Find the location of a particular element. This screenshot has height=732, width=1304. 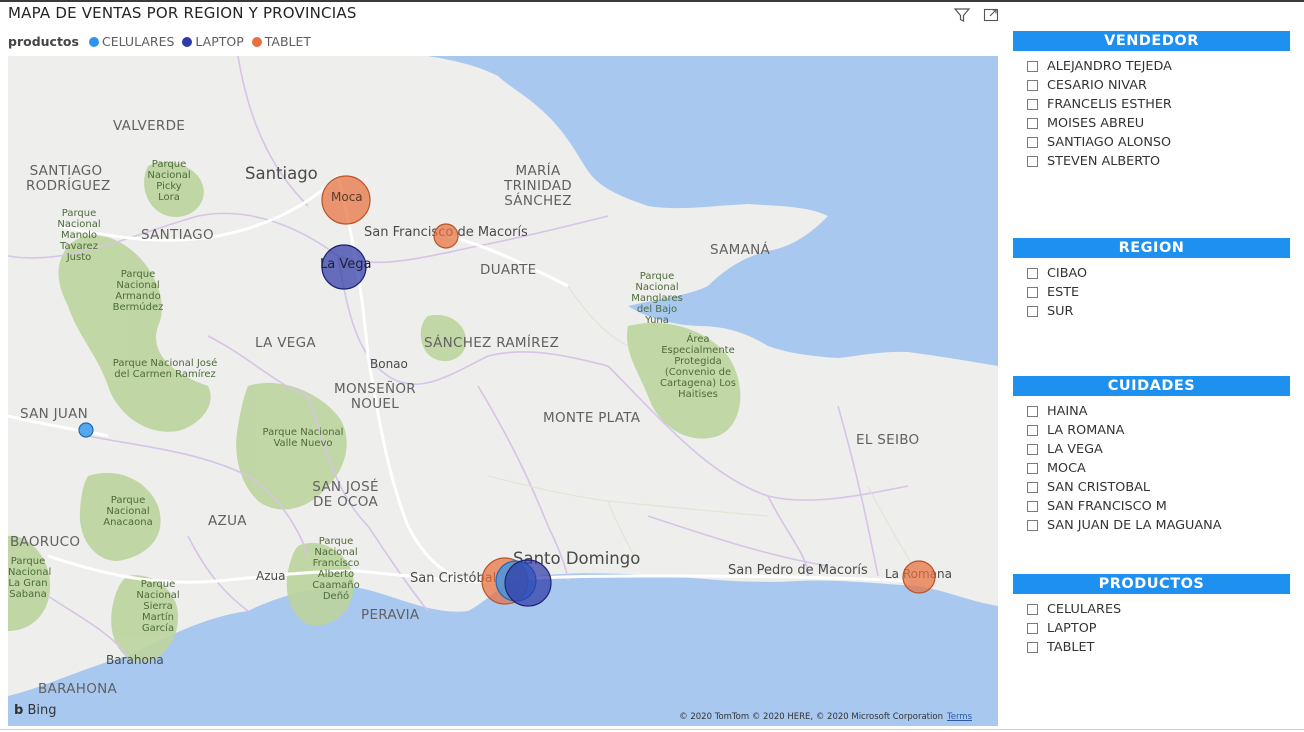

map-legend: productos CELULARES LAPTOP TABLET is located at coordinates (161, 41).